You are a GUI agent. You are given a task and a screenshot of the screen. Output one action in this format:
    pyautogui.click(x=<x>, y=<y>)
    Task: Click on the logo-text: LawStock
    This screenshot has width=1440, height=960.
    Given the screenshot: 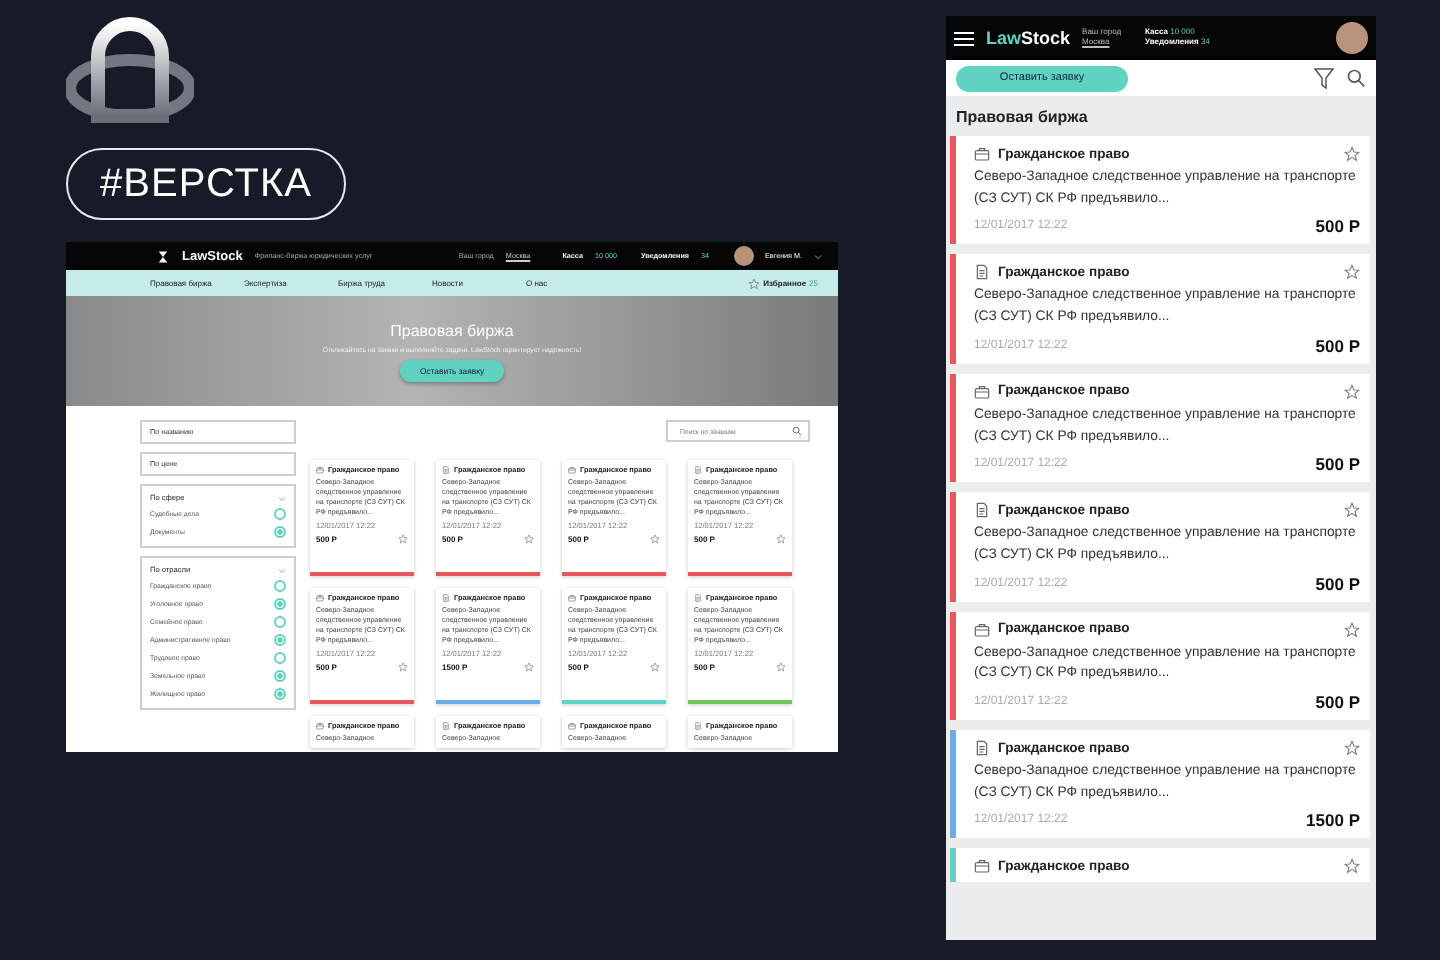 What is the action you would take?
    pyautogui.click(x=1028, y=38)
    